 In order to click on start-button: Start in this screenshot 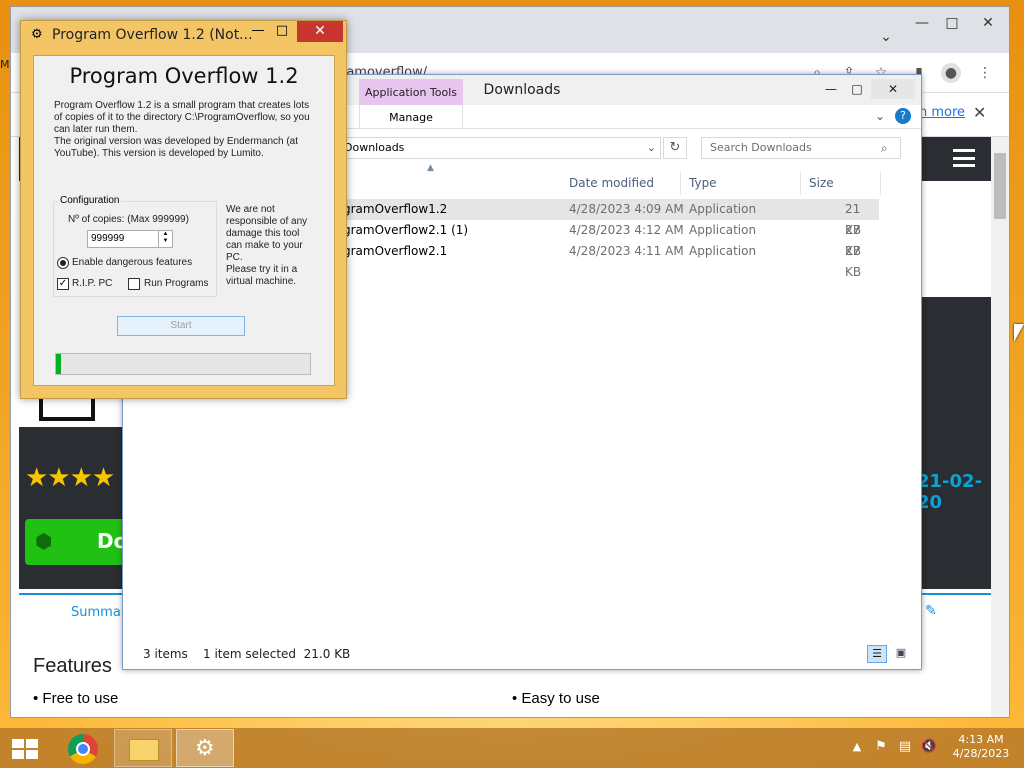, I will do `click(181, 326)`.